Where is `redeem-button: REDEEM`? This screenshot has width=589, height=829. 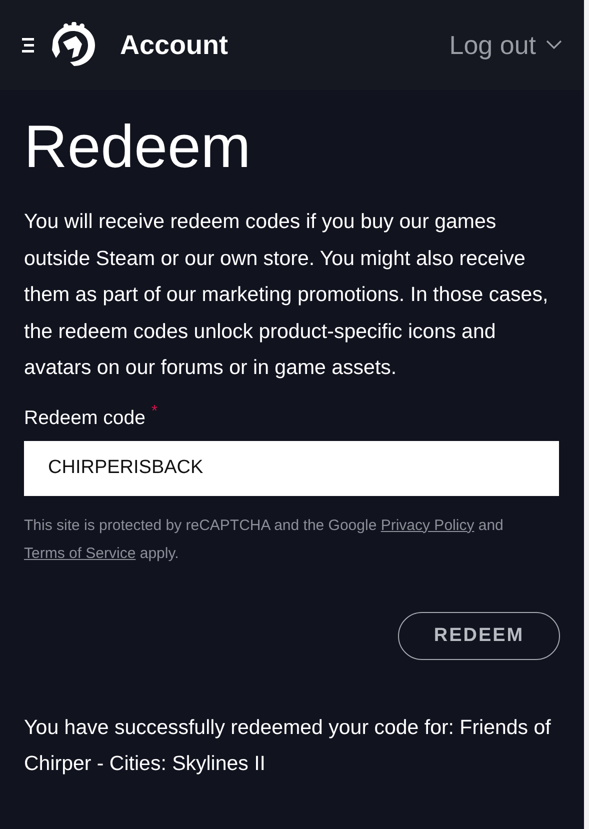
redeem-button: REDEEM is located at coordinates (479, 636).